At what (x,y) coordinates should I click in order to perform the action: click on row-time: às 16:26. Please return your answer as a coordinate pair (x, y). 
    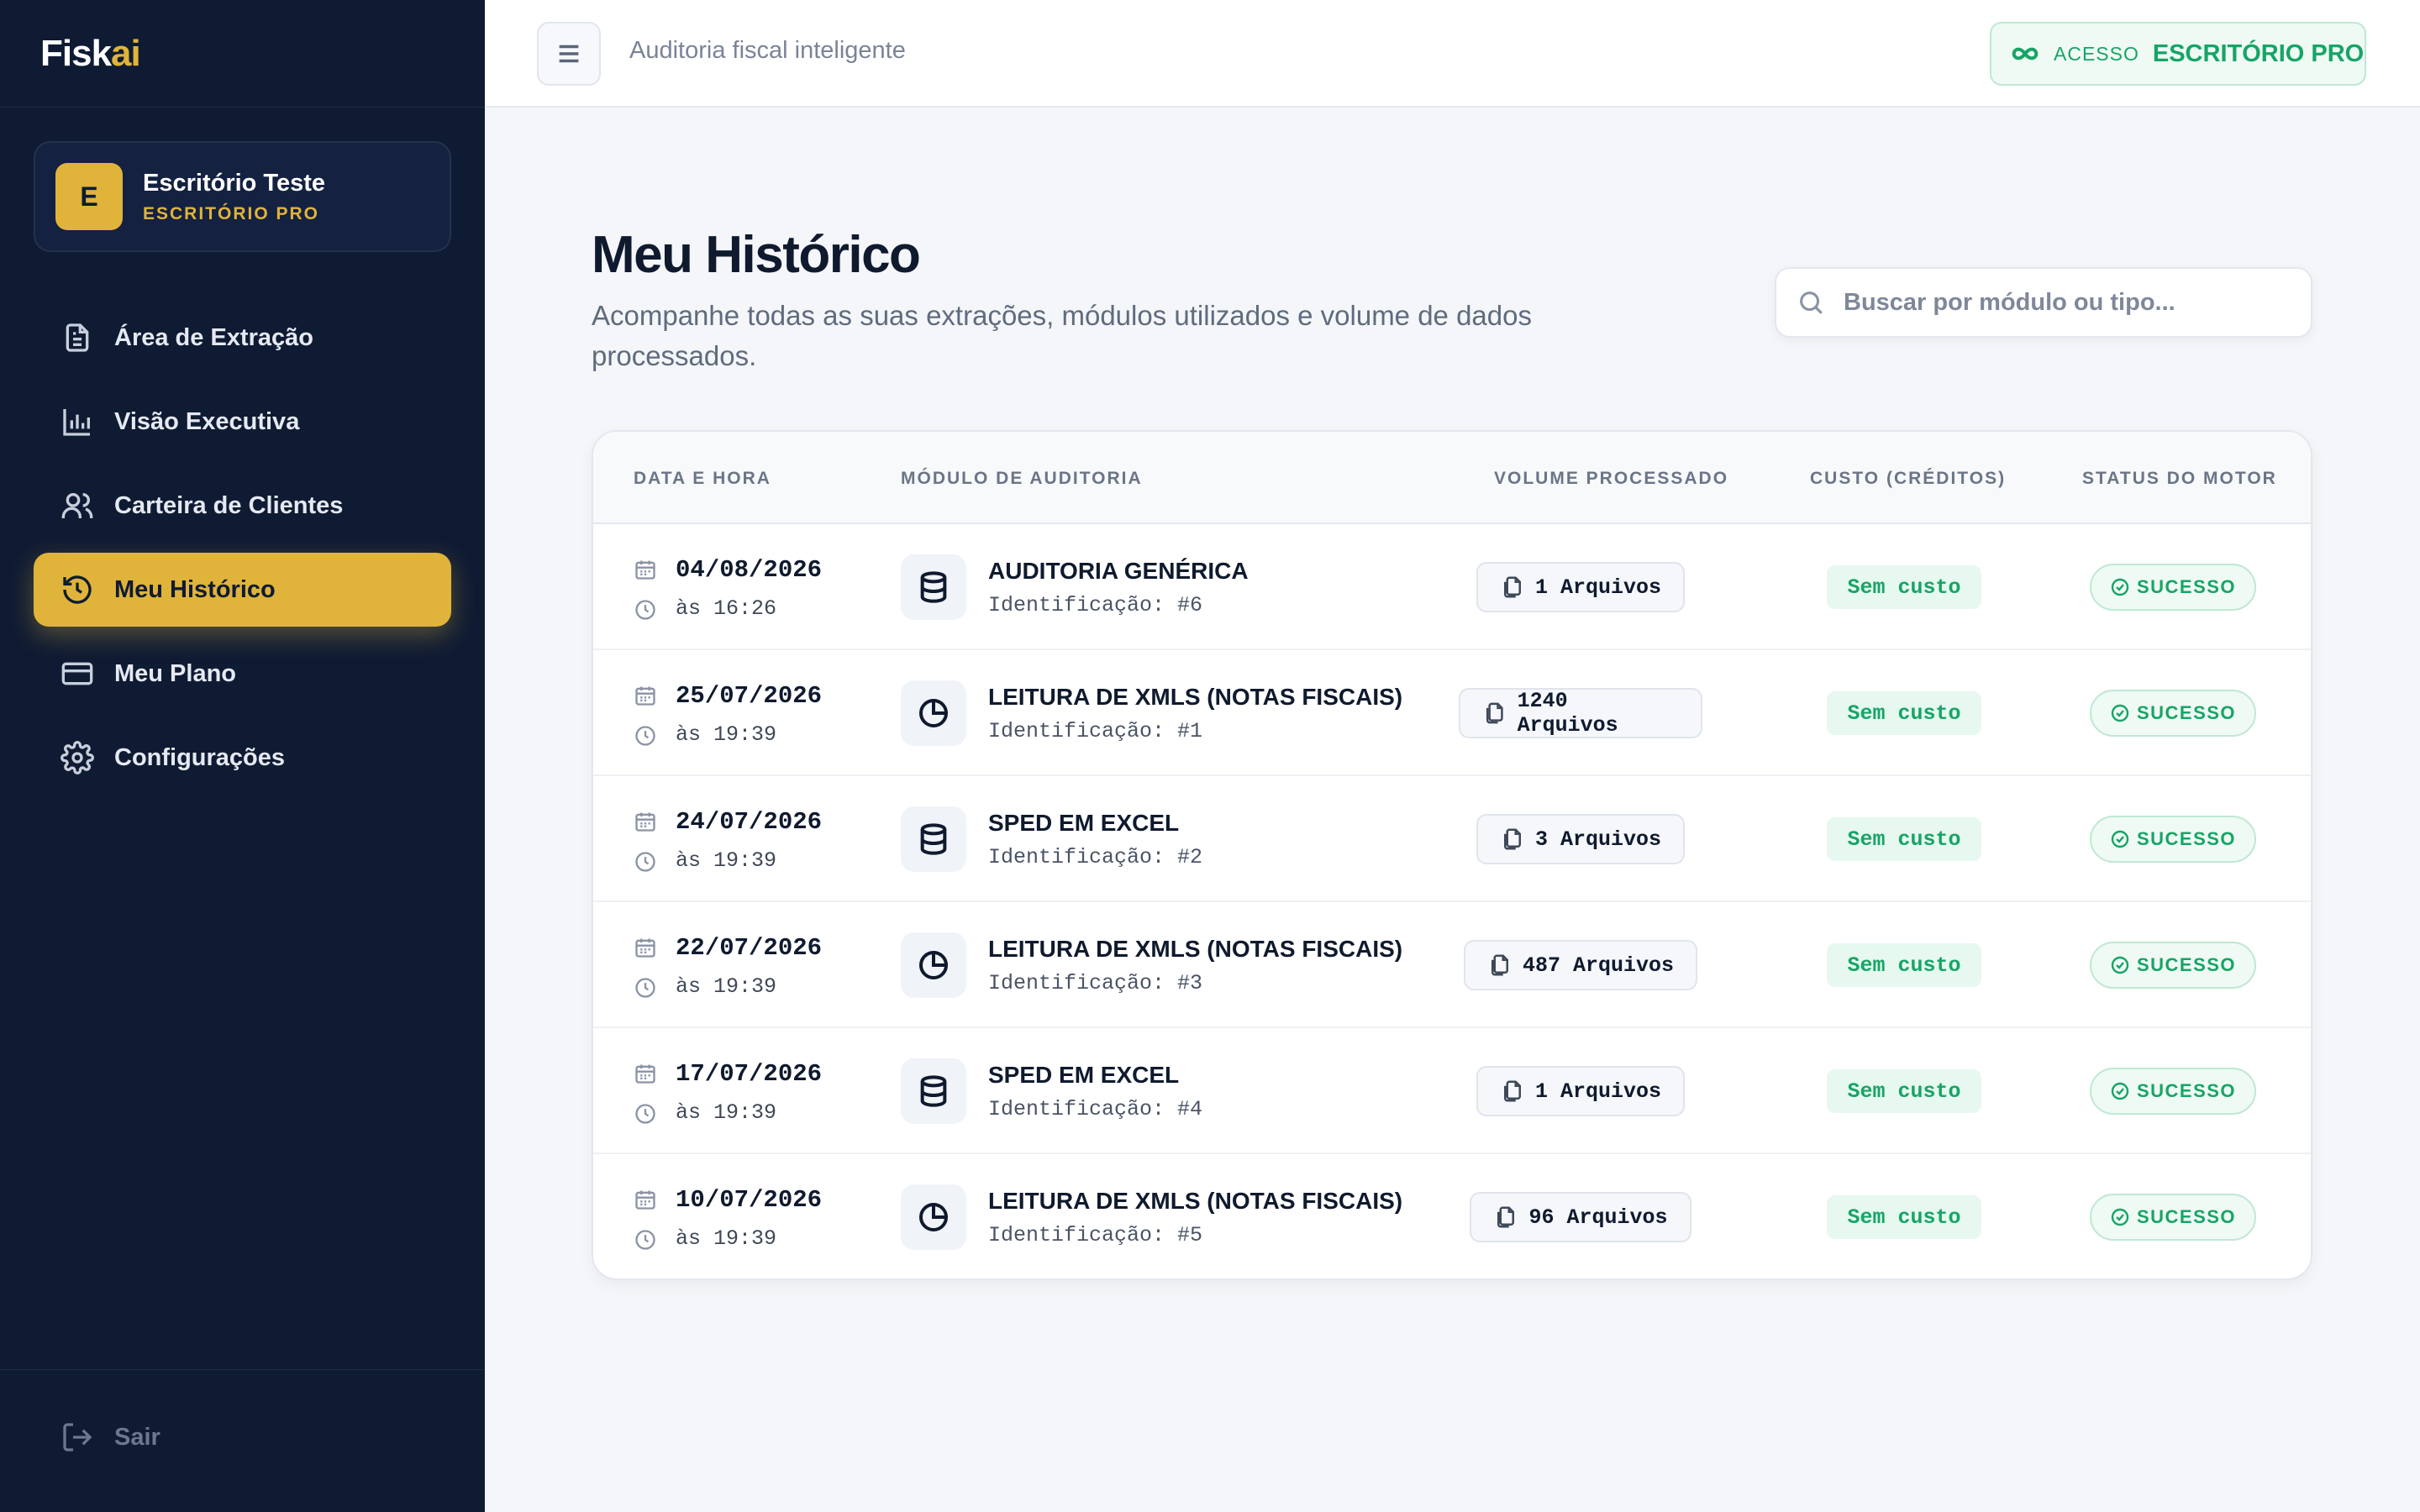
    Looking at the image, I should click on (726, 608).